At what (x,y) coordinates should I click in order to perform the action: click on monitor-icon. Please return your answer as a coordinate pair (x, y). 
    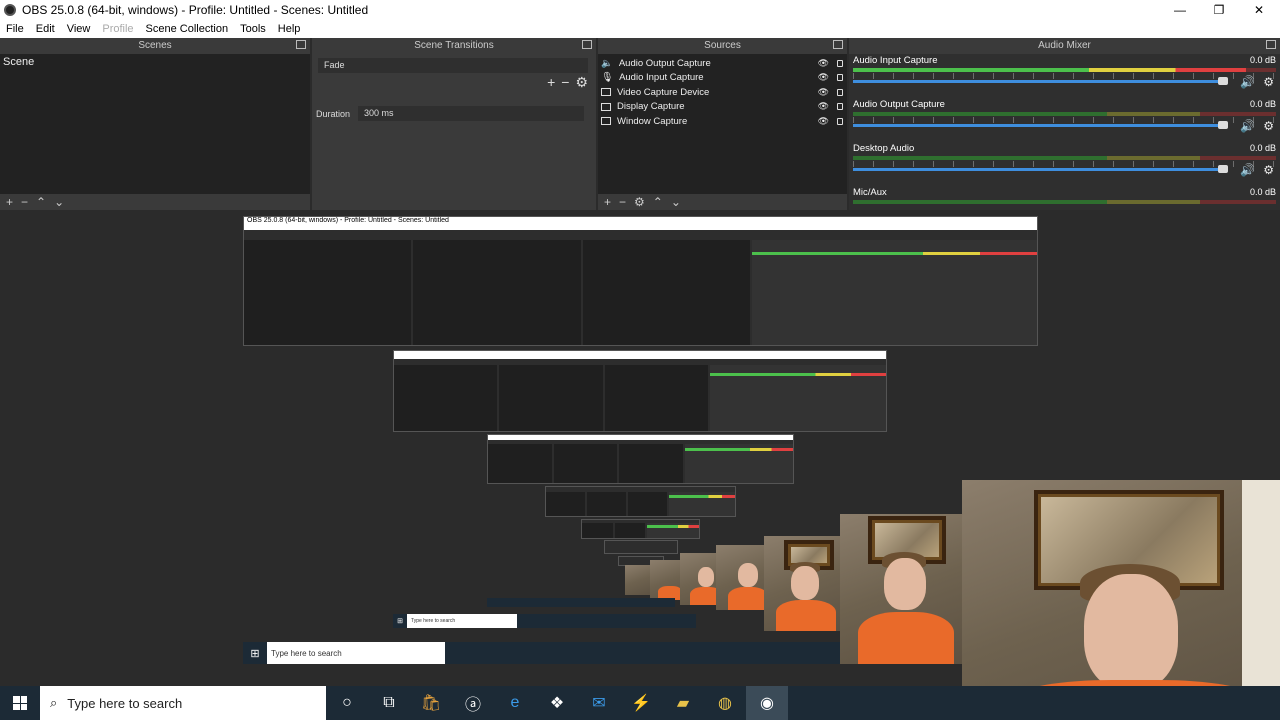
    Looking at the image, I should click on (606, 106).